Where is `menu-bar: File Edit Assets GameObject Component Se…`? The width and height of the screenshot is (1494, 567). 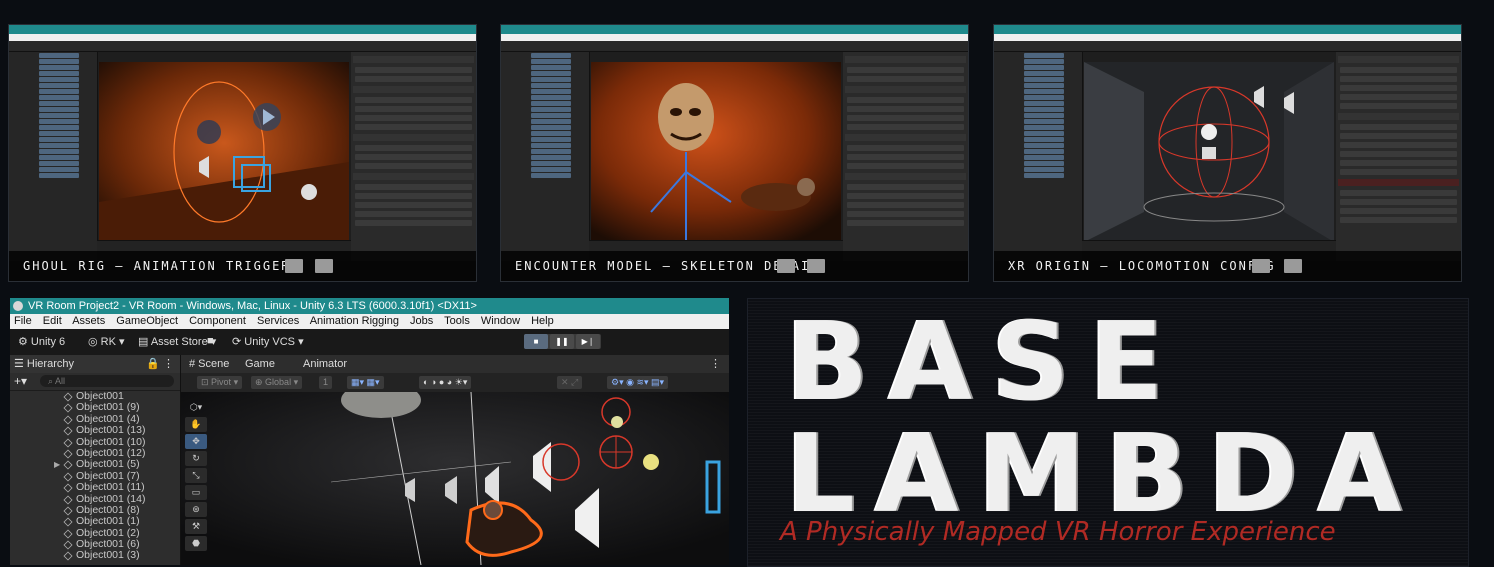
menu-bar: File Edit Assets GameObject Component Se… is located at coordinates (369, 321).